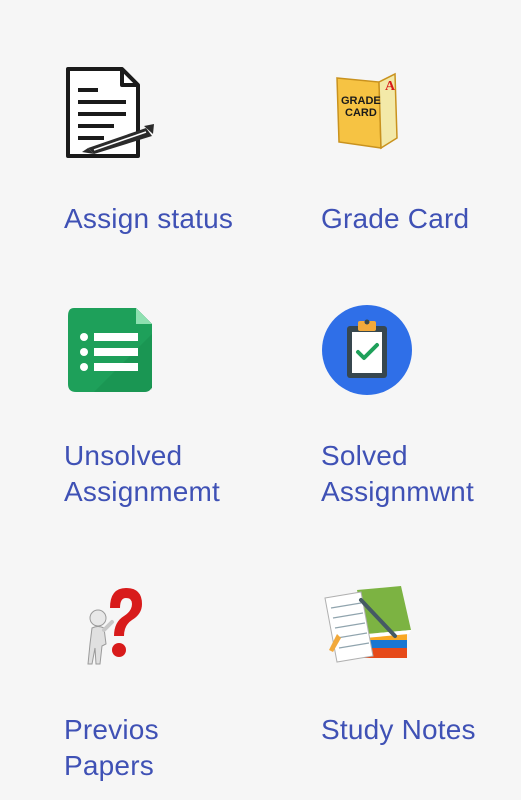 Image resolution: width=521 pixels, height=800 pixels. What do you see at coordinates (398, 729) in the screenshot?
I see `study-notes-label: Study Notes` at bounding box center [398, 729].